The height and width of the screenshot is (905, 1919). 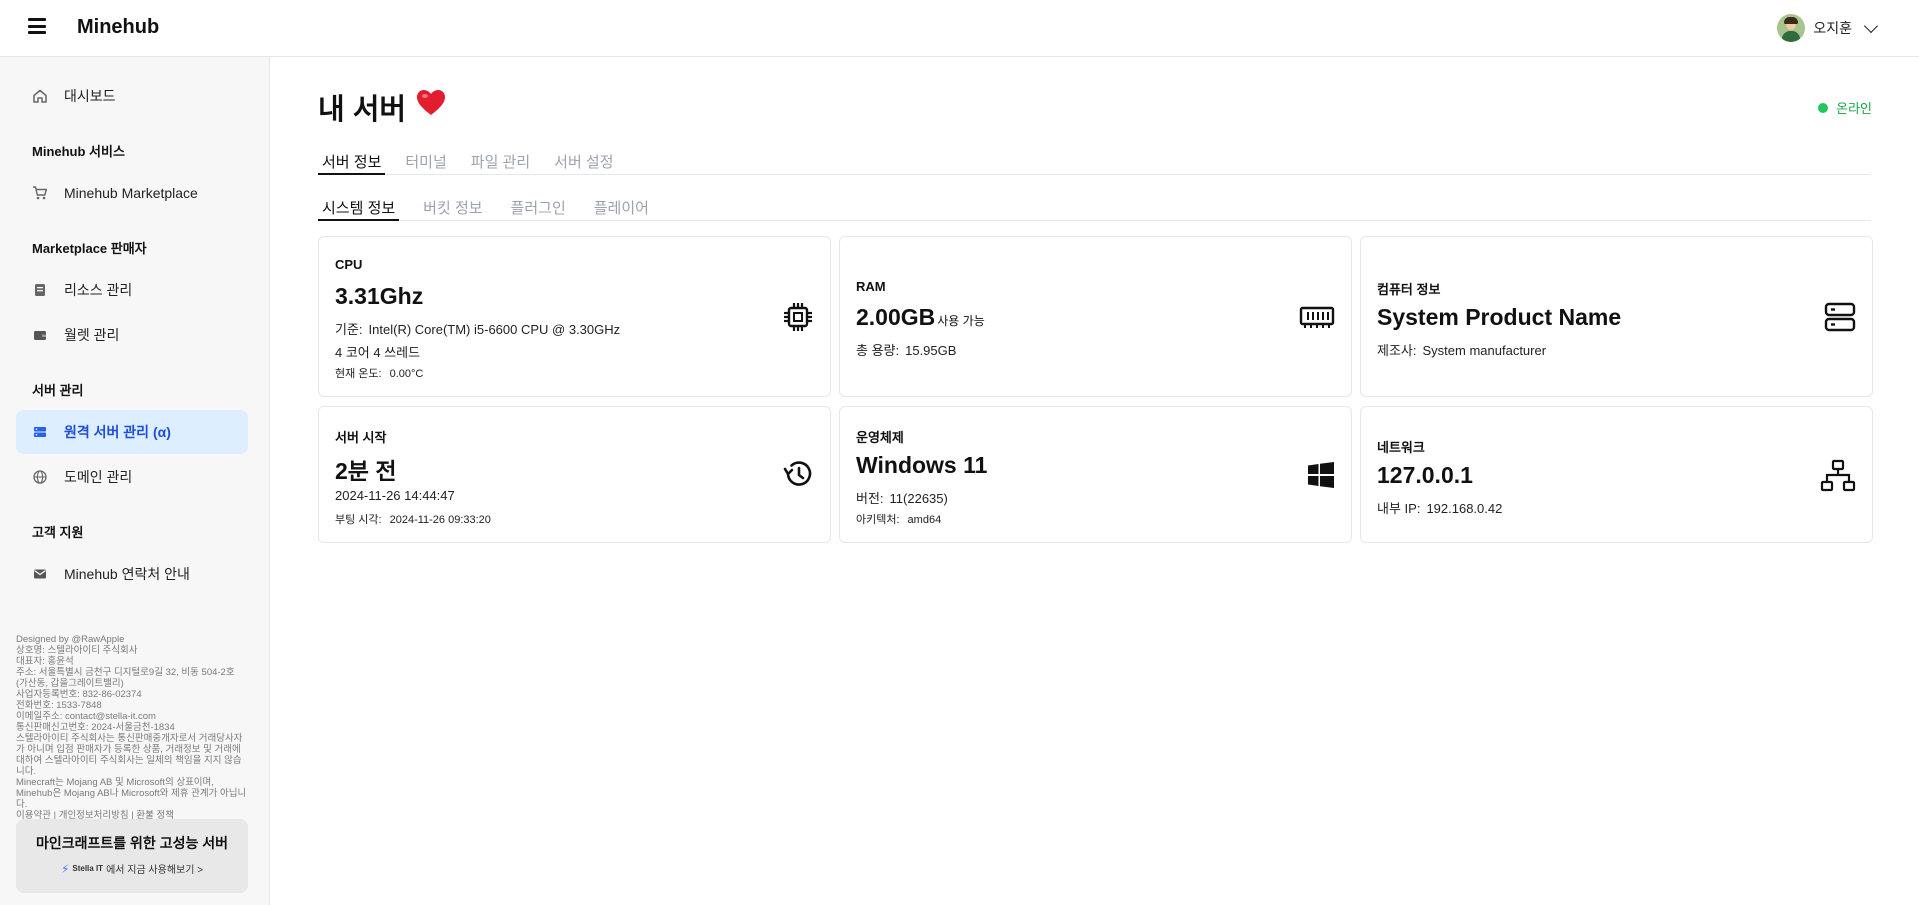 I want to click on stella-logo-icon: ⚡, so click(x=65, y=868).